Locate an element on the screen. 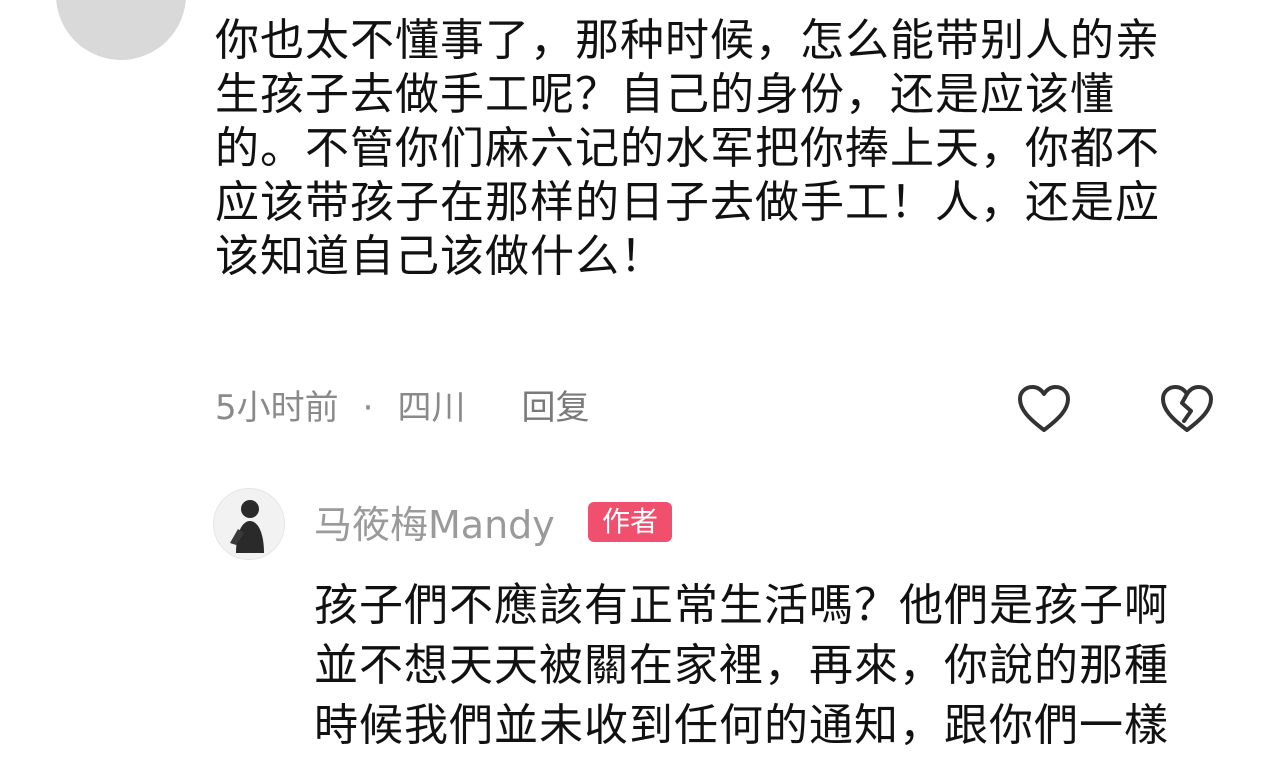 The height and width of the screenshot is (758, 1280). comment-time: 5小时前 is located at coordinates (277, 408).